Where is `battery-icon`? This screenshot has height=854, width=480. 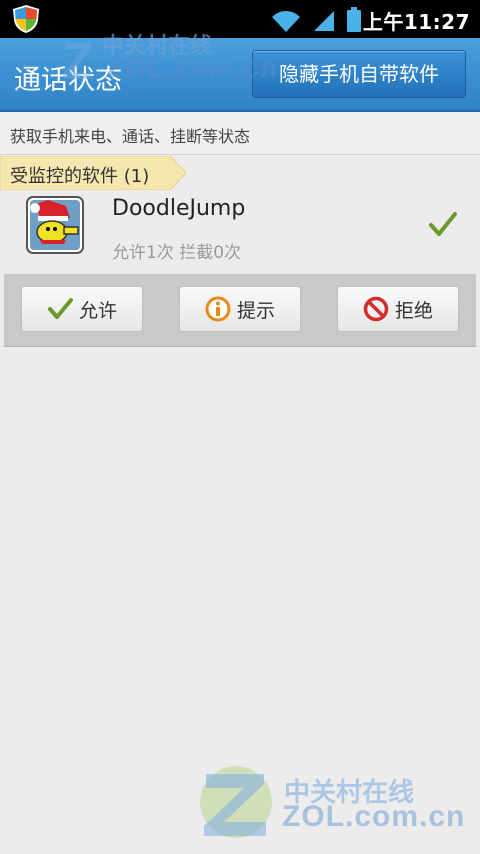 battery-icon is located at coordinates (354, 19).